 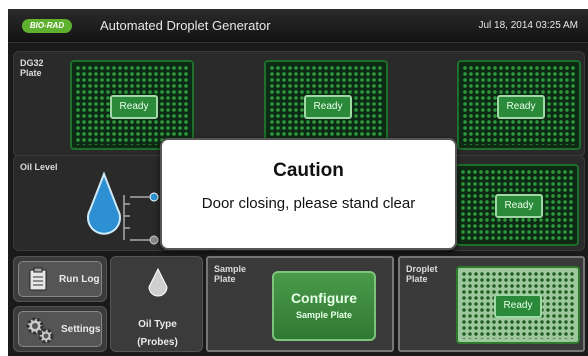 I want to click on oil-type-label: Oil Type, so click(x=157, y=324).